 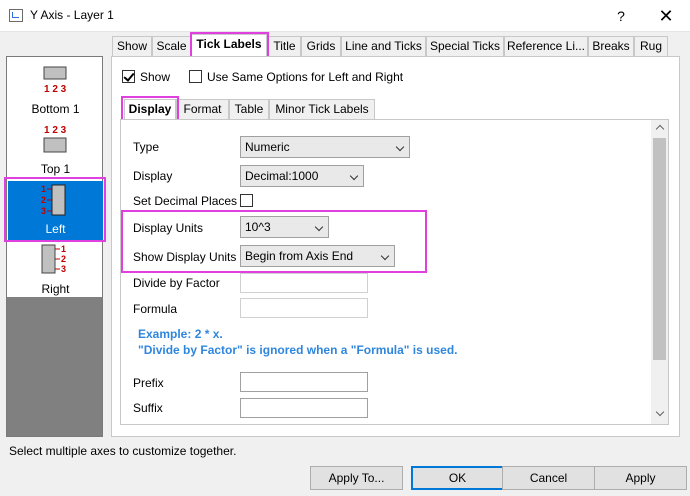 I want to click on help-button: ?, so click(x=621, y=16).